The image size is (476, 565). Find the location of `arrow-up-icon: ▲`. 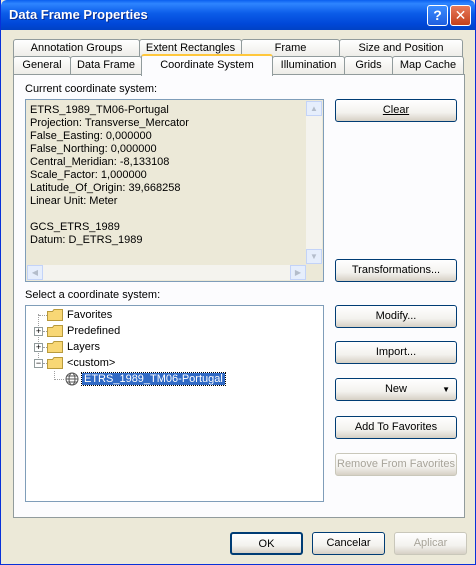

arrow-up-icon: ▲ is located at coordinates (314, 108).